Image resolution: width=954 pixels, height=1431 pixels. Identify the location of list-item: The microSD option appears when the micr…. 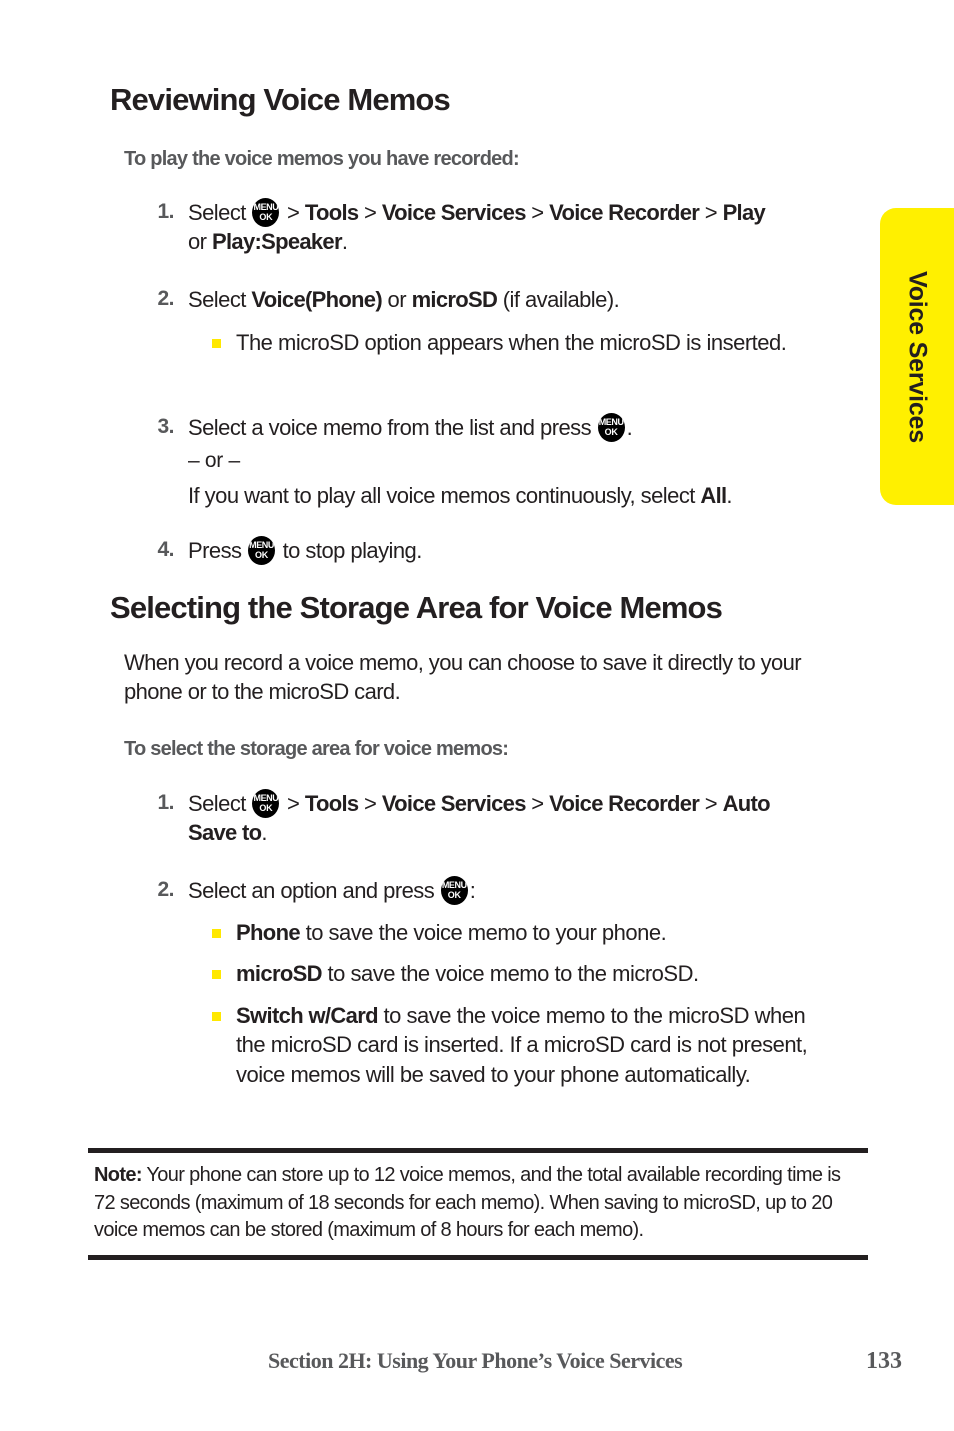
(524, 342).